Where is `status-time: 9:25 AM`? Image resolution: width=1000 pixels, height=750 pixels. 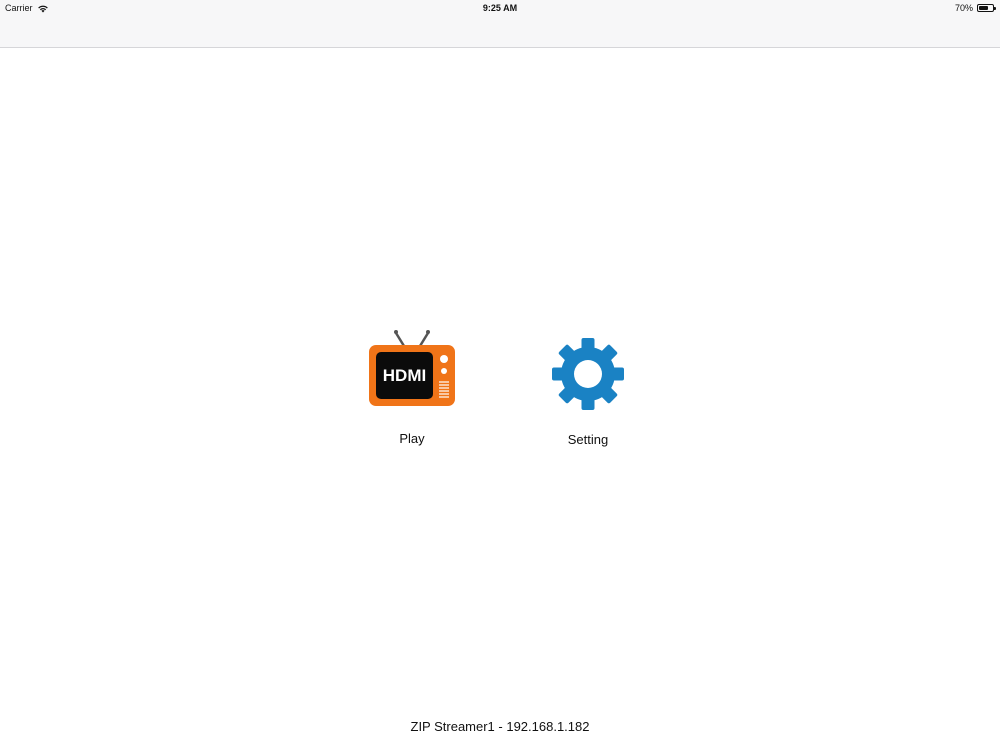 status-time: 9:25 AM is located at coordinates (500, 8).